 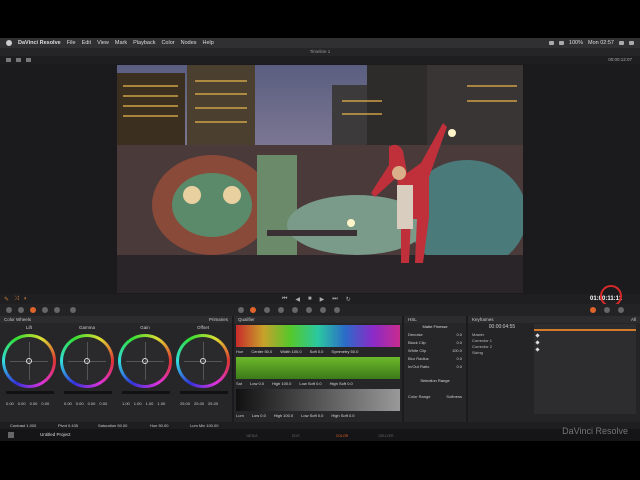 I want to click on layout-icon, so click(x=8, y=60).